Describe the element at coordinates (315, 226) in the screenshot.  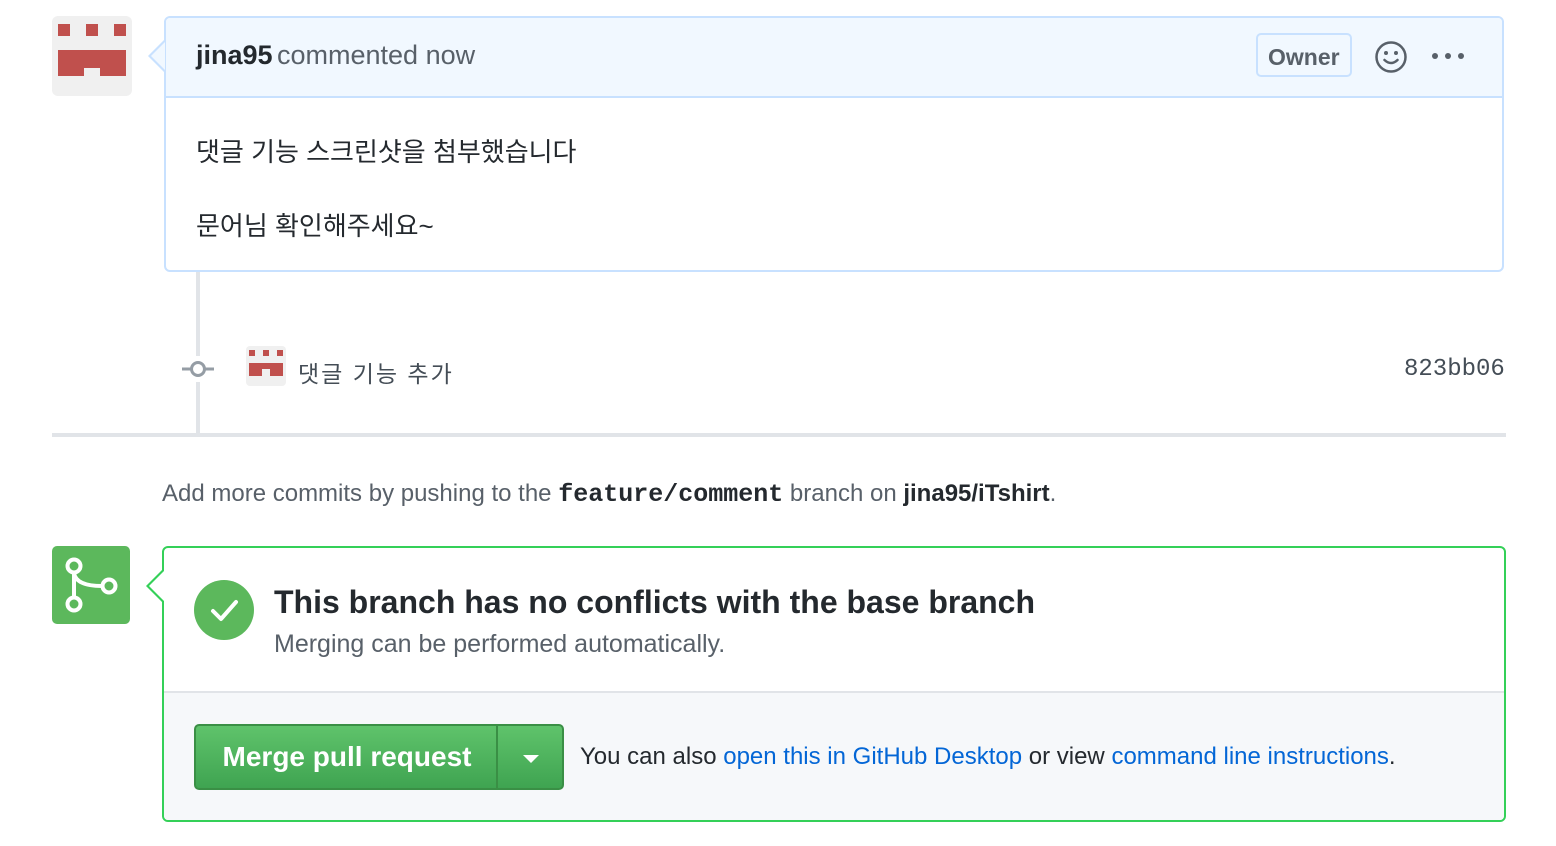
I see `comment-body-line-2: 문어님 확인해주세요~` at that location.